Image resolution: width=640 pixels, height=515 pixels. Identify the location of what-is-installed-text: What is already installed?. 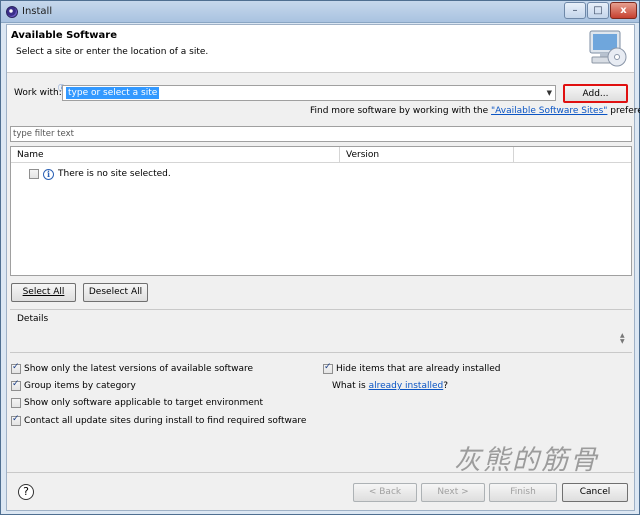
(390, 386).